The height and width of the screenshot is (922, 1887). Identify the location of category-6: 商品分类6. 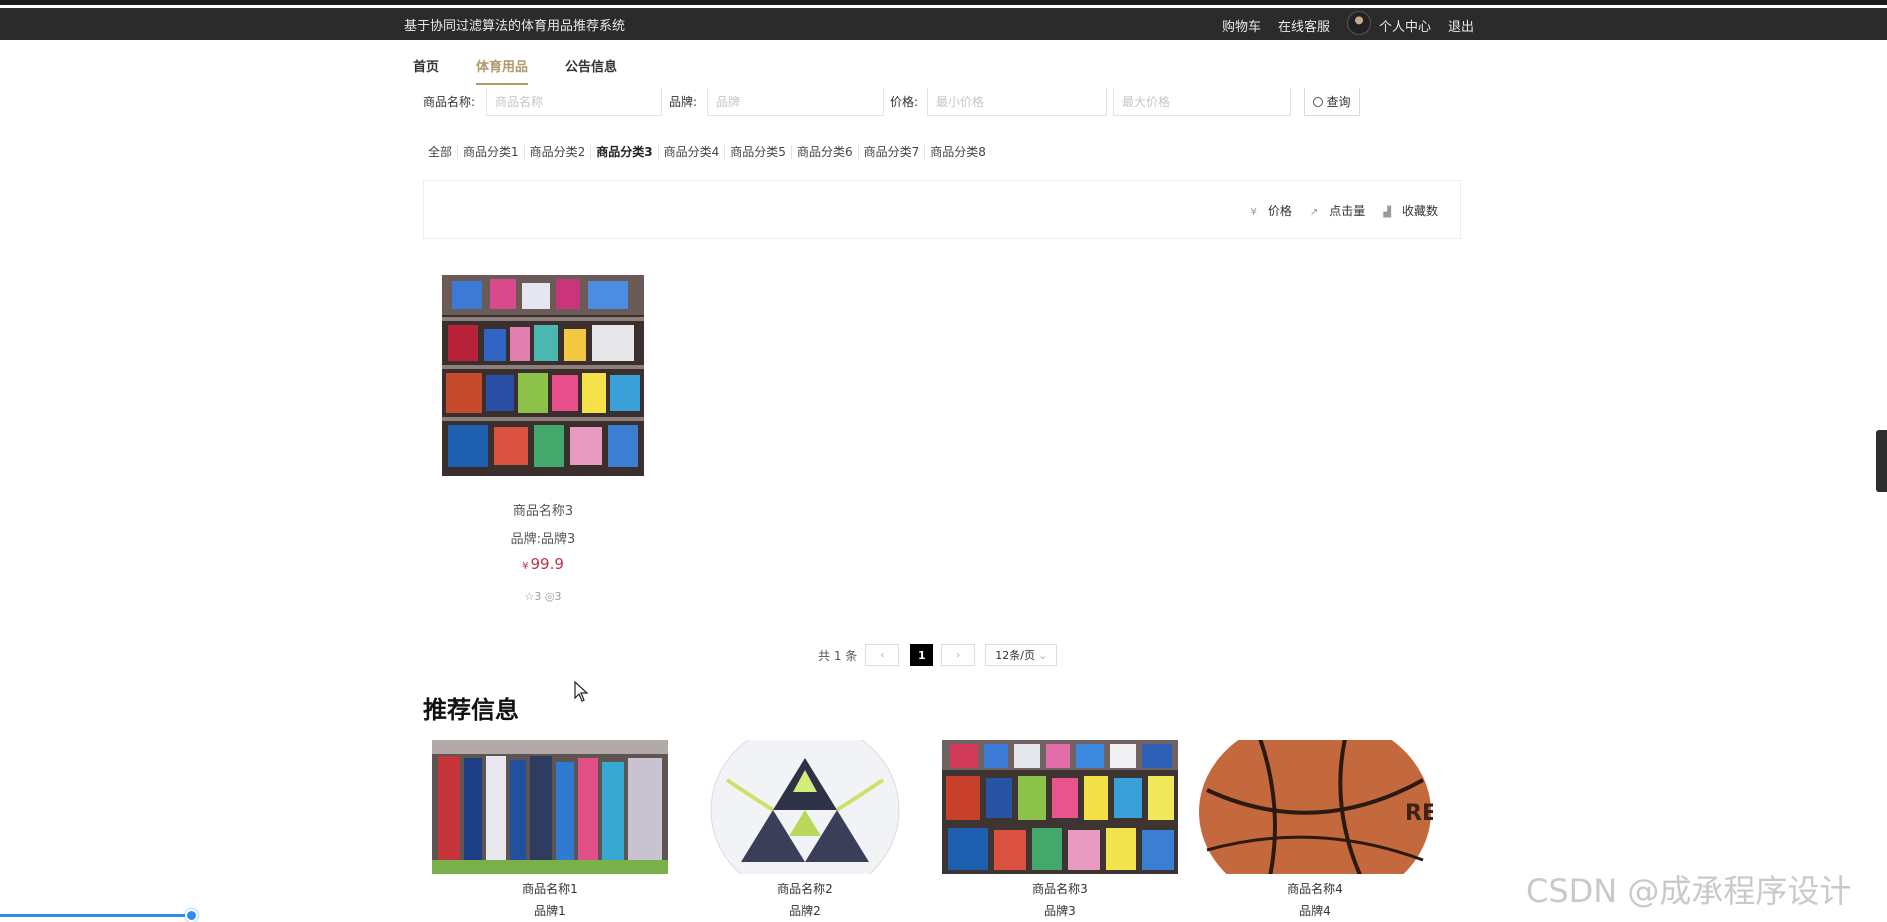
(824, 152).